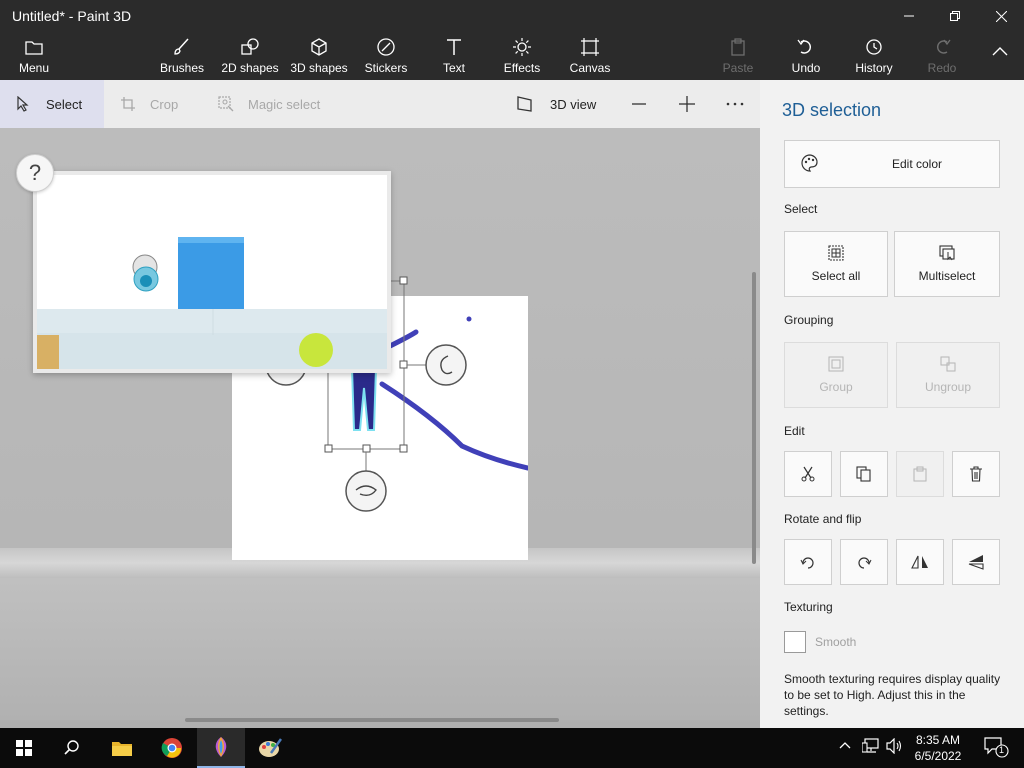 This screenshot has height=768, width=1024. I want to click on paint-taskbar-button, so click(270, 748).